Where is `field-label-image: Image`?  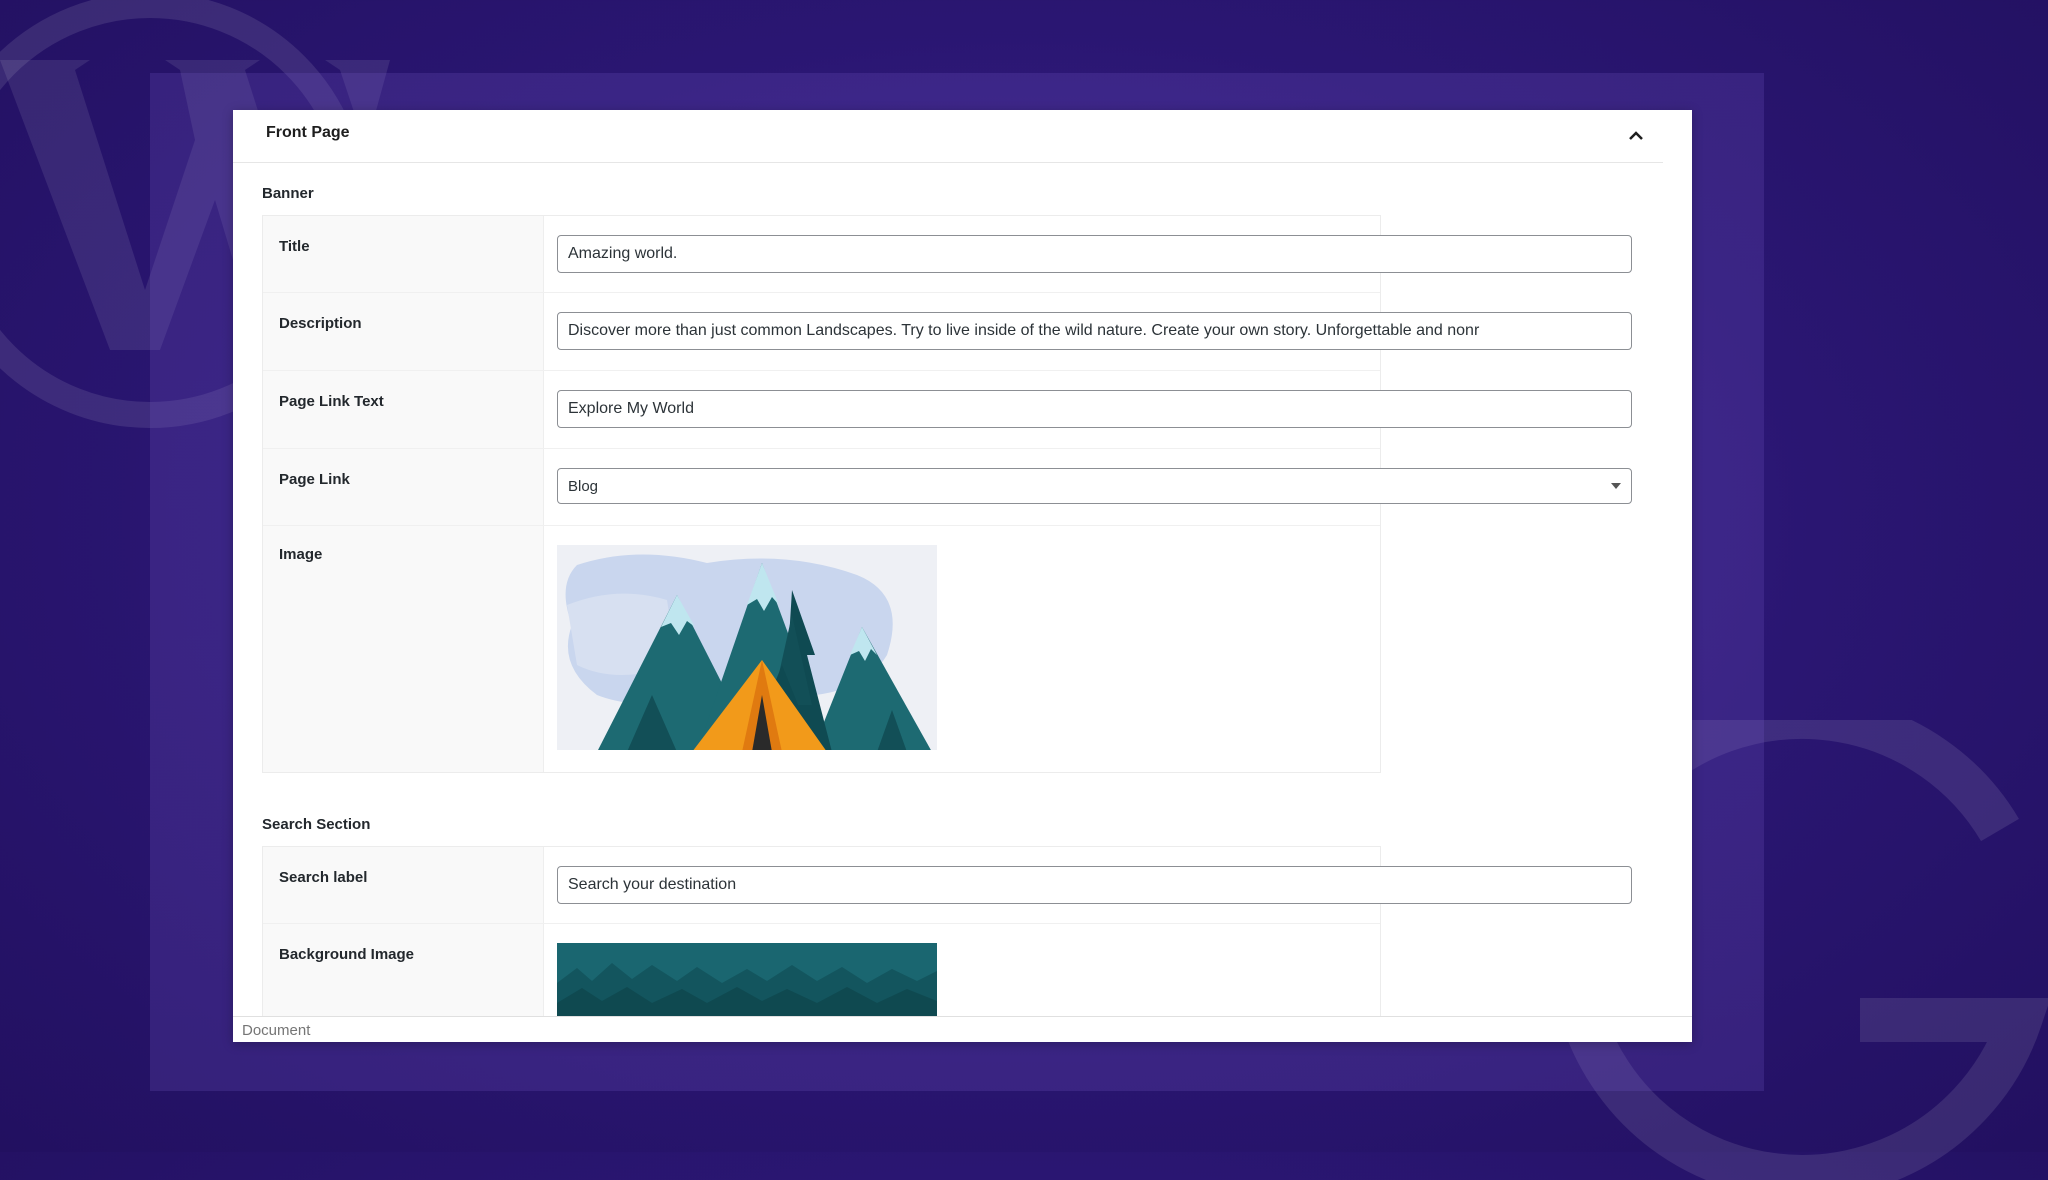 field-label-image: Image is located at coordinates (301, 554).